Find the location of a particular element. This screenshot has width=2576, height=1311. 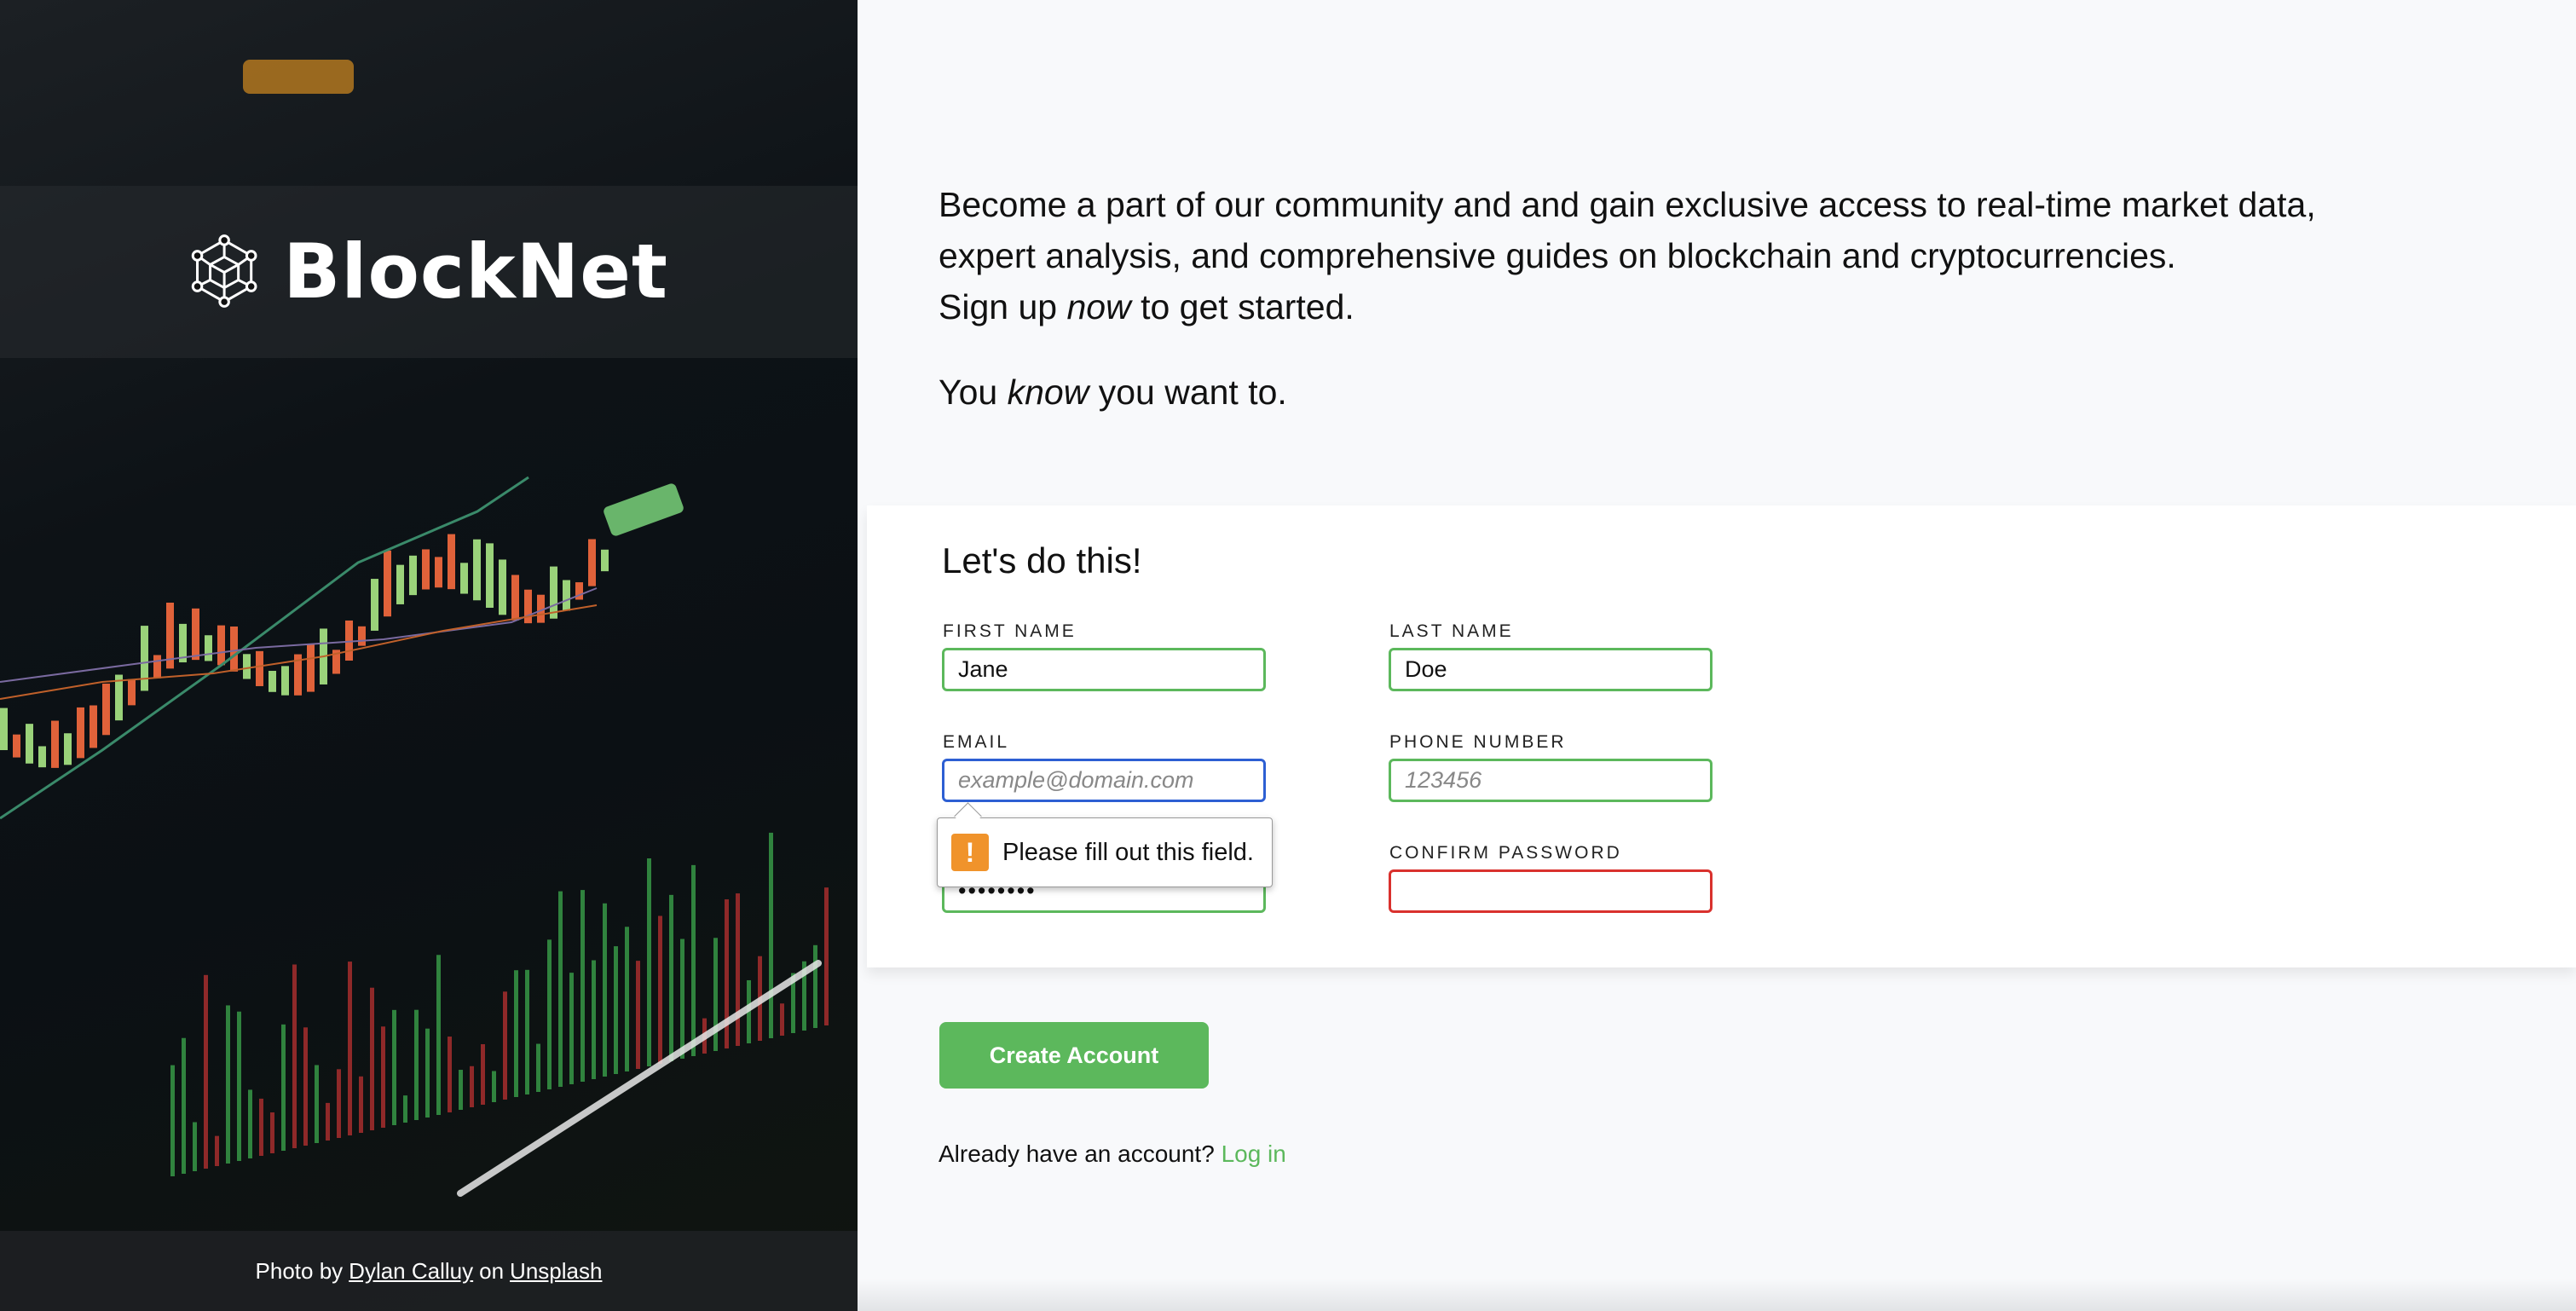

first-name-field is located at coordinates (1104, 669).